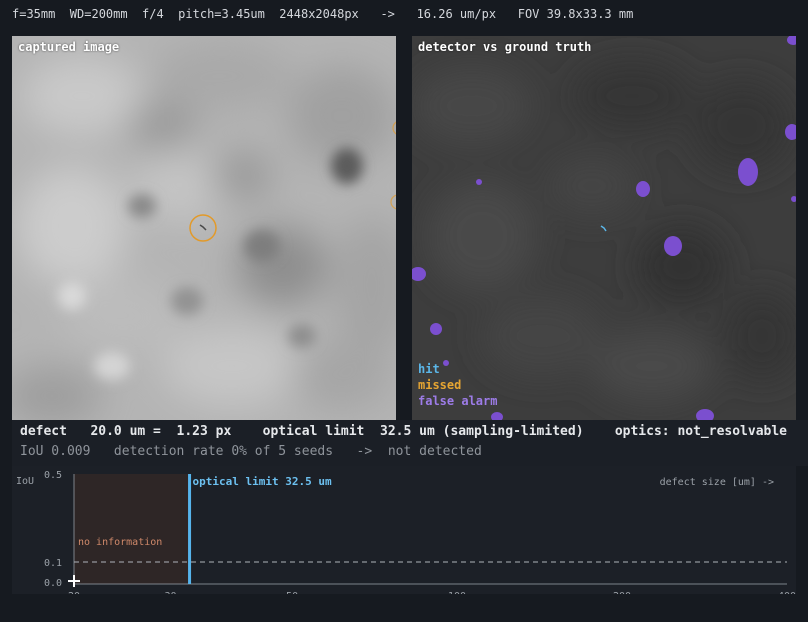 Image resolution: width=808 pixels, height=622 pixels. I want to click on x-tick-label: 30, so click(170, 592).